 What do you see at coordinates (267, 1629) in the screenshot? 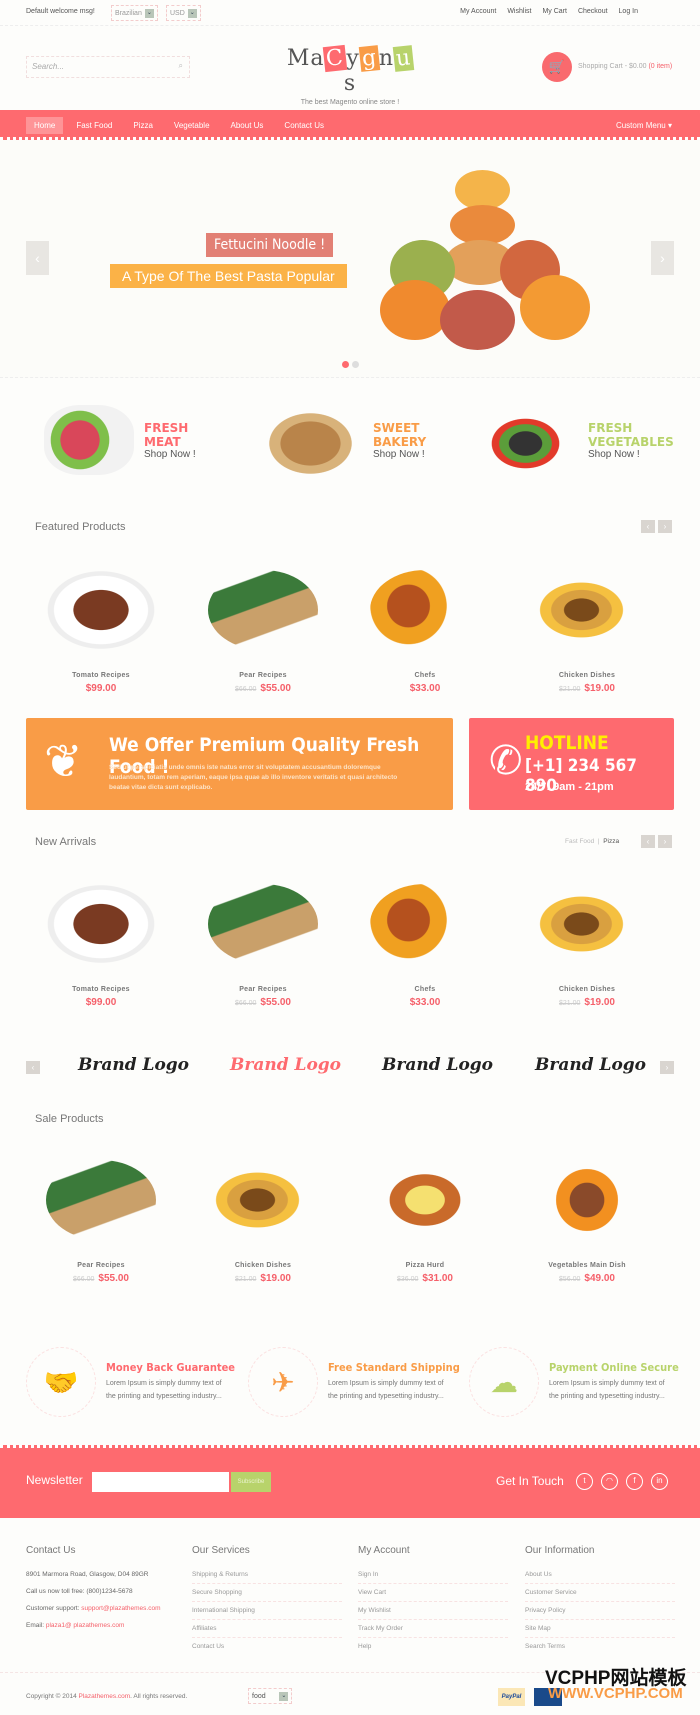
I see `footer-link: Affiliates` at bounding box center [267, 1629].